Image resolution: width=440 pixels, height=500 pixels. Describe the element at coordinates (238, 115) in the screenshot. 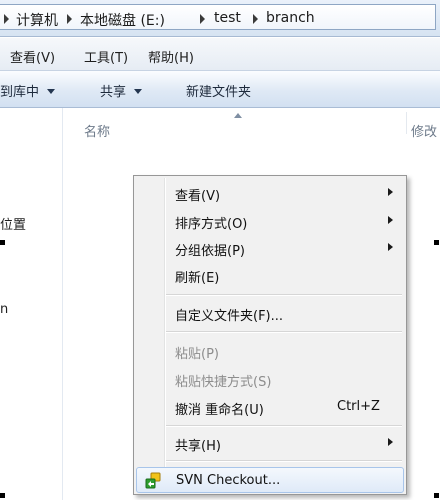

I see `sort-ascending-icon` at that location.